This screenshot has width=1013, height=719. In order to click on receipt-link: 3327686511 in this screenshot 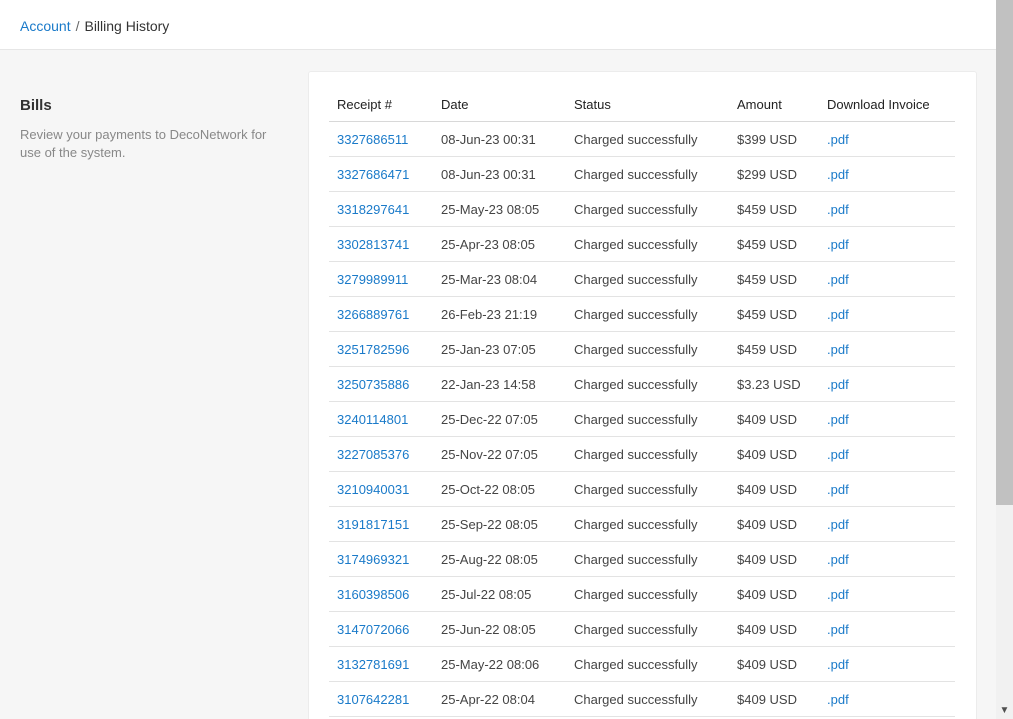, I will do `click(381, 139)`.